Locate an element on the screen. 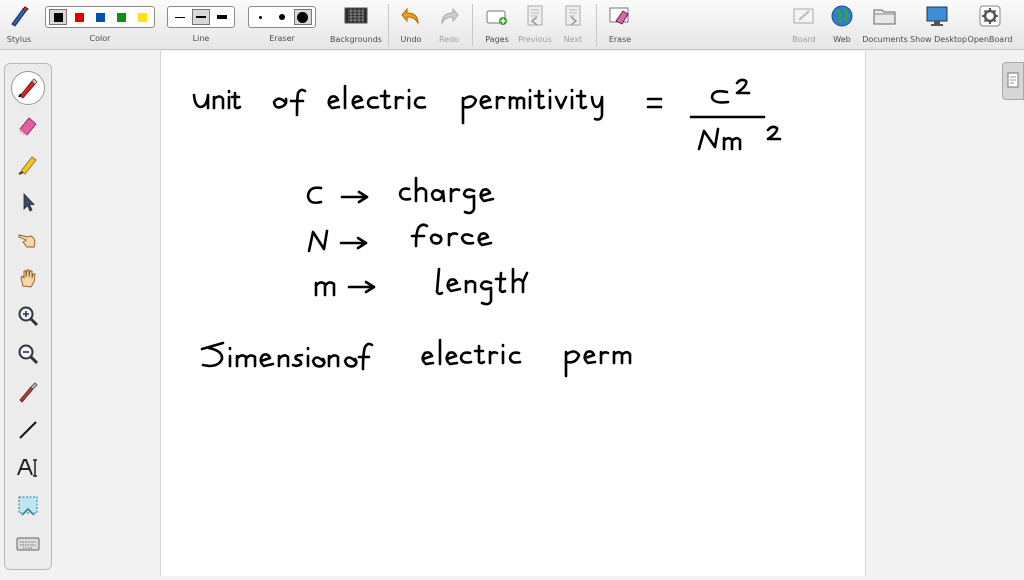 The width and height of the screenshot is (1024, 580). monitor-icon is located at coordinates (937, 16).